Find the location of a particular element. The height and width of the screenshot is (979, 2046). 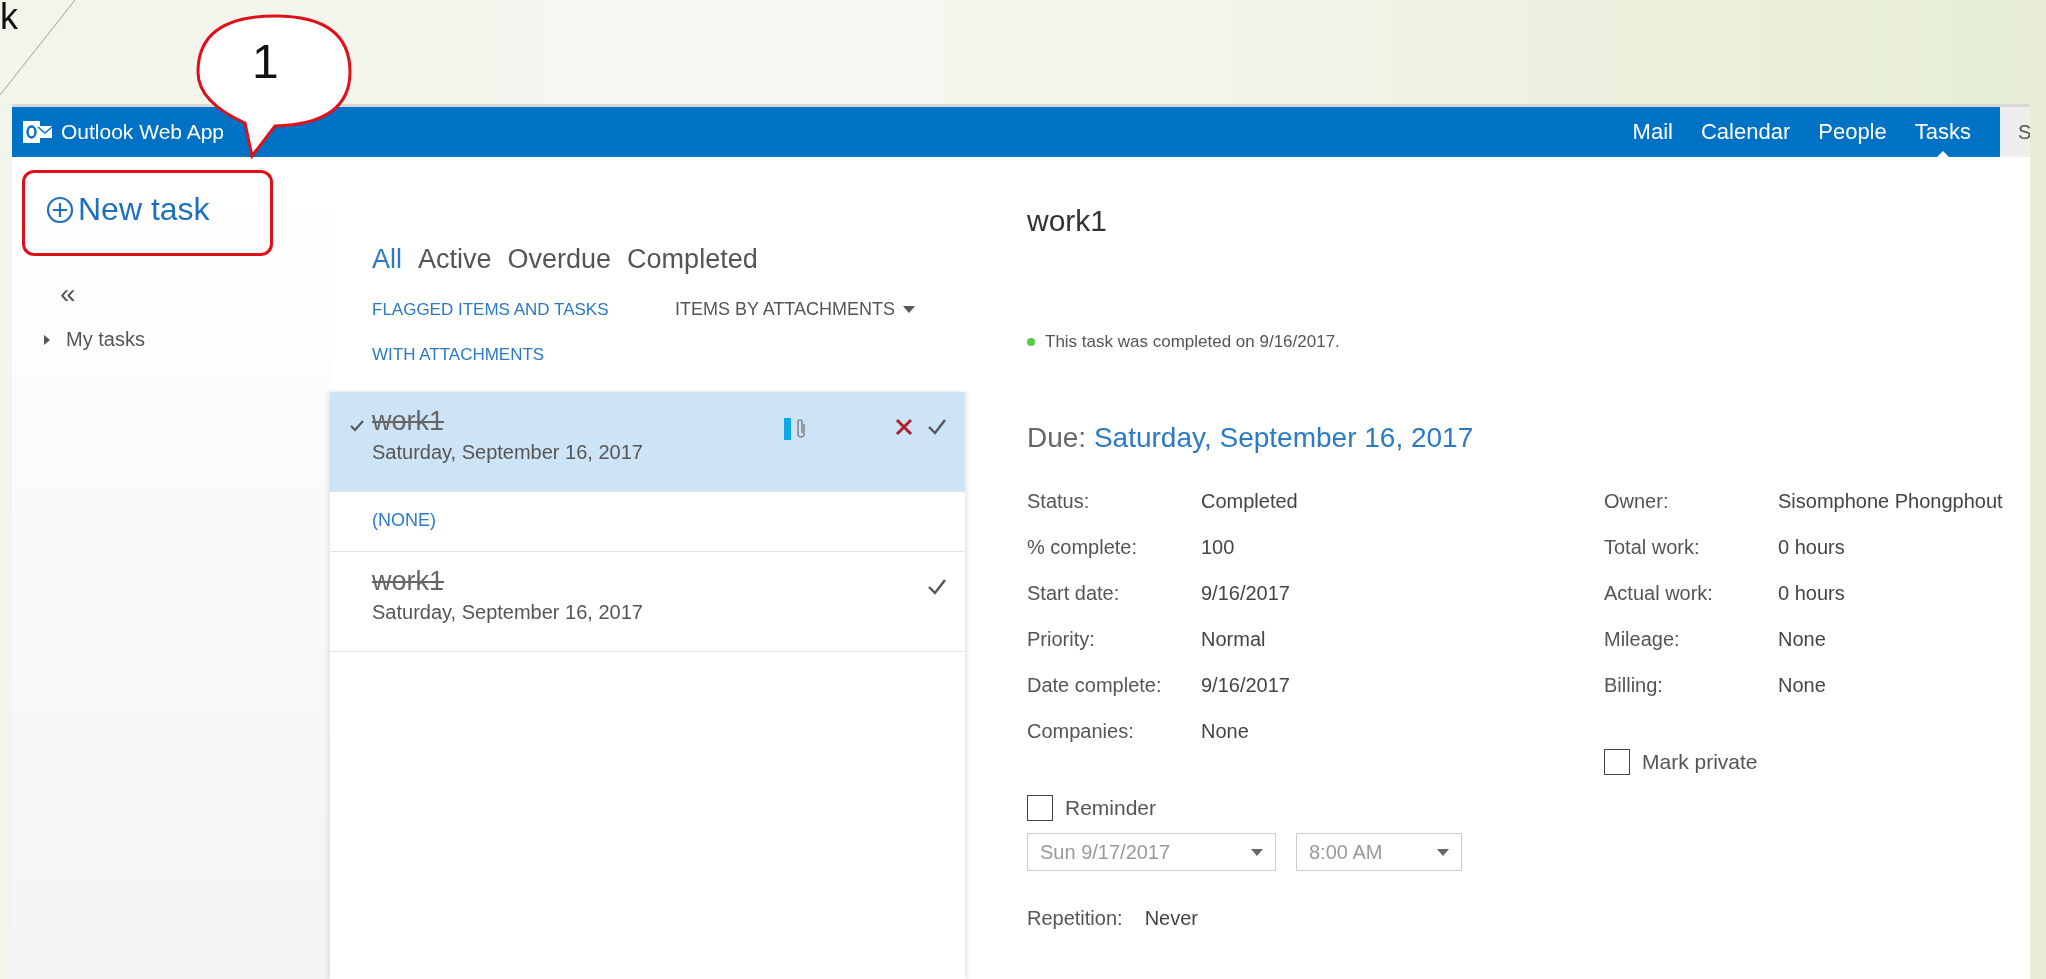

field-value: Completed is located at coordinates (1250, 501).